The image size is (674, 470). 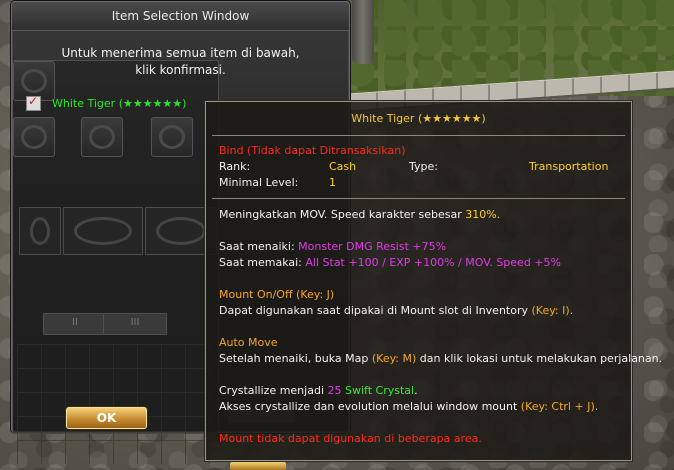 What do you see at coordinates (550, 310) in the screenshot?
I see `mount-key: (Key: I)` at bounding box center [550, 310].